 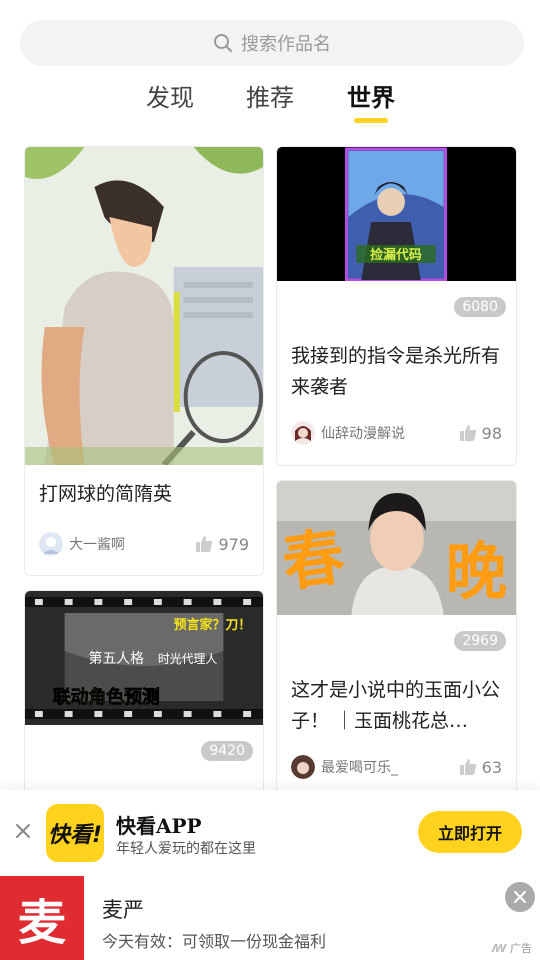 I want to click on cover-image: 春 晚, so click(x=396, y=548).